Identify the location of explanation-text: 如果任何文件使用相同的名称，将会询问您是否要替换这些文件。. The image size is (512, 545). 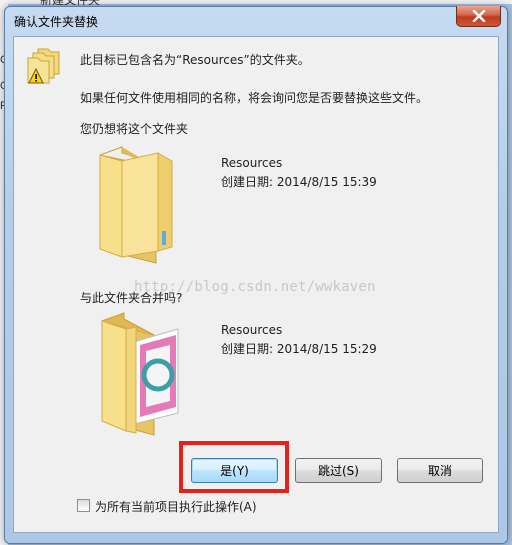
(254, 98).